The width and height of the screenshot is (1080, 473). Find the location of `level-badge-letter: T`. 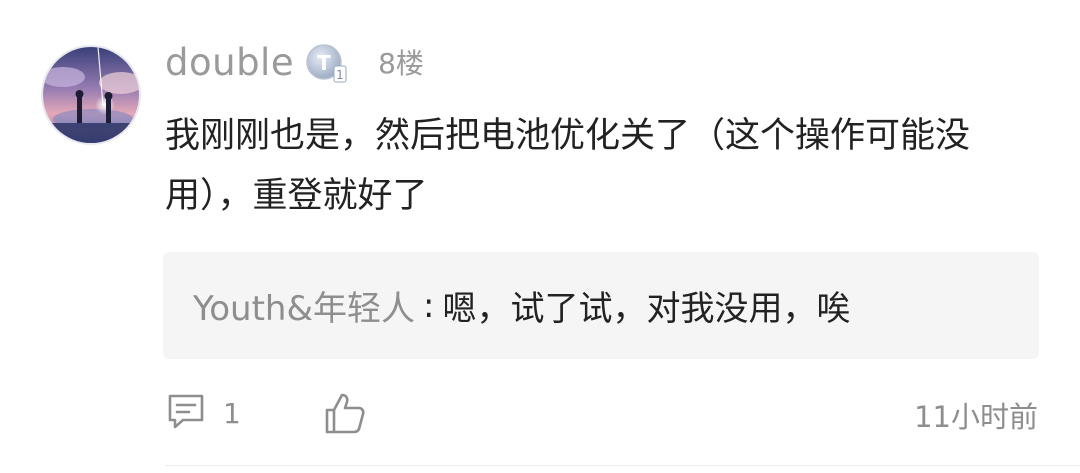

level-badge-letter: T is located at coordinates (324, 63).